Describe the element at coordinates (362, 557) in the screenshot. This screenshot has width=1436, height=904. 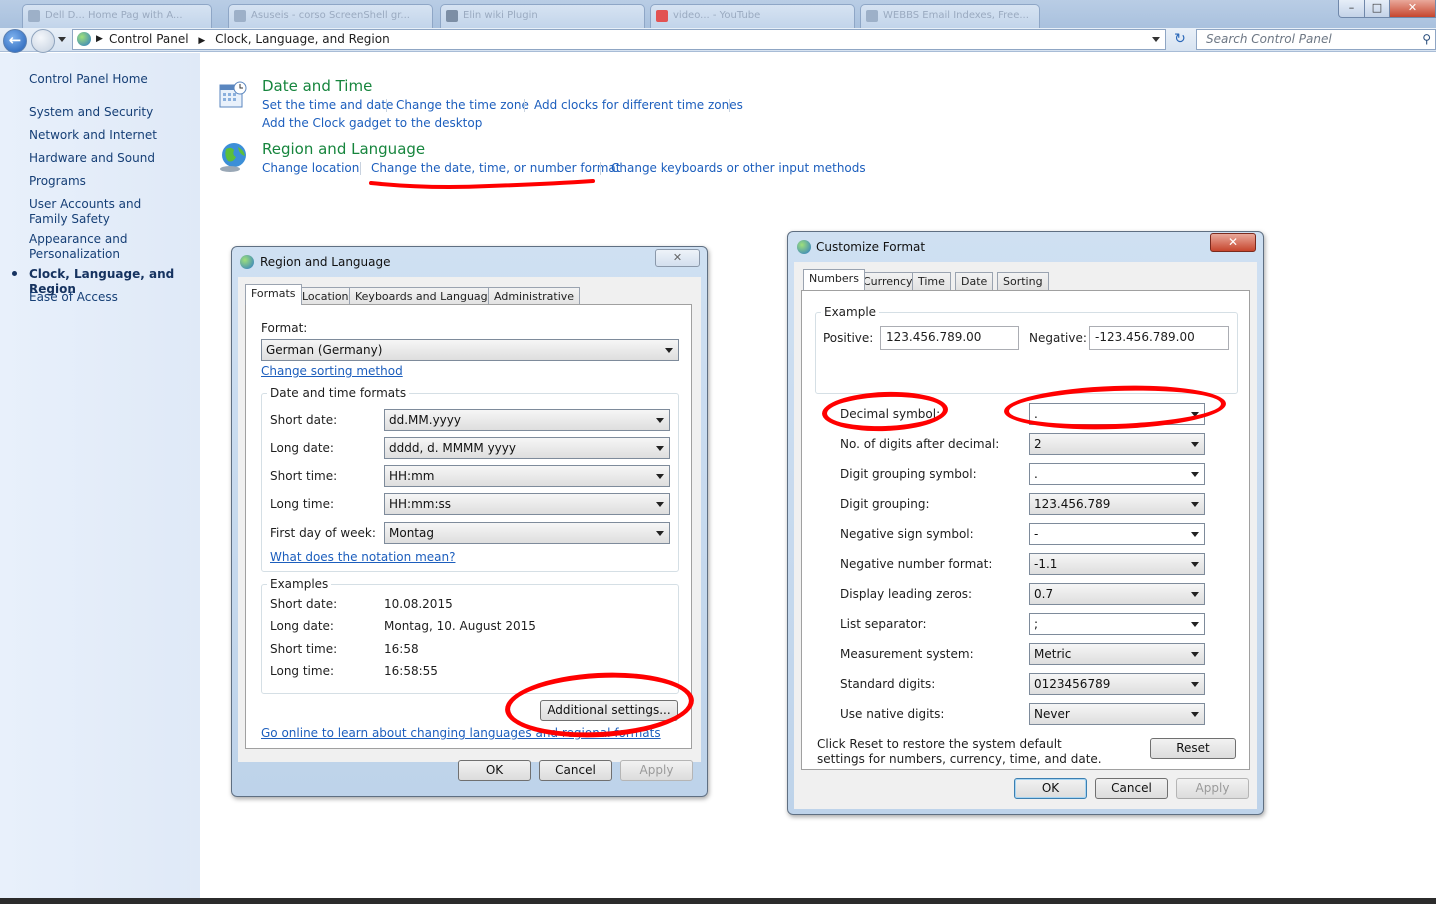
I see `notation-link: What does the notation mean?` at that location.